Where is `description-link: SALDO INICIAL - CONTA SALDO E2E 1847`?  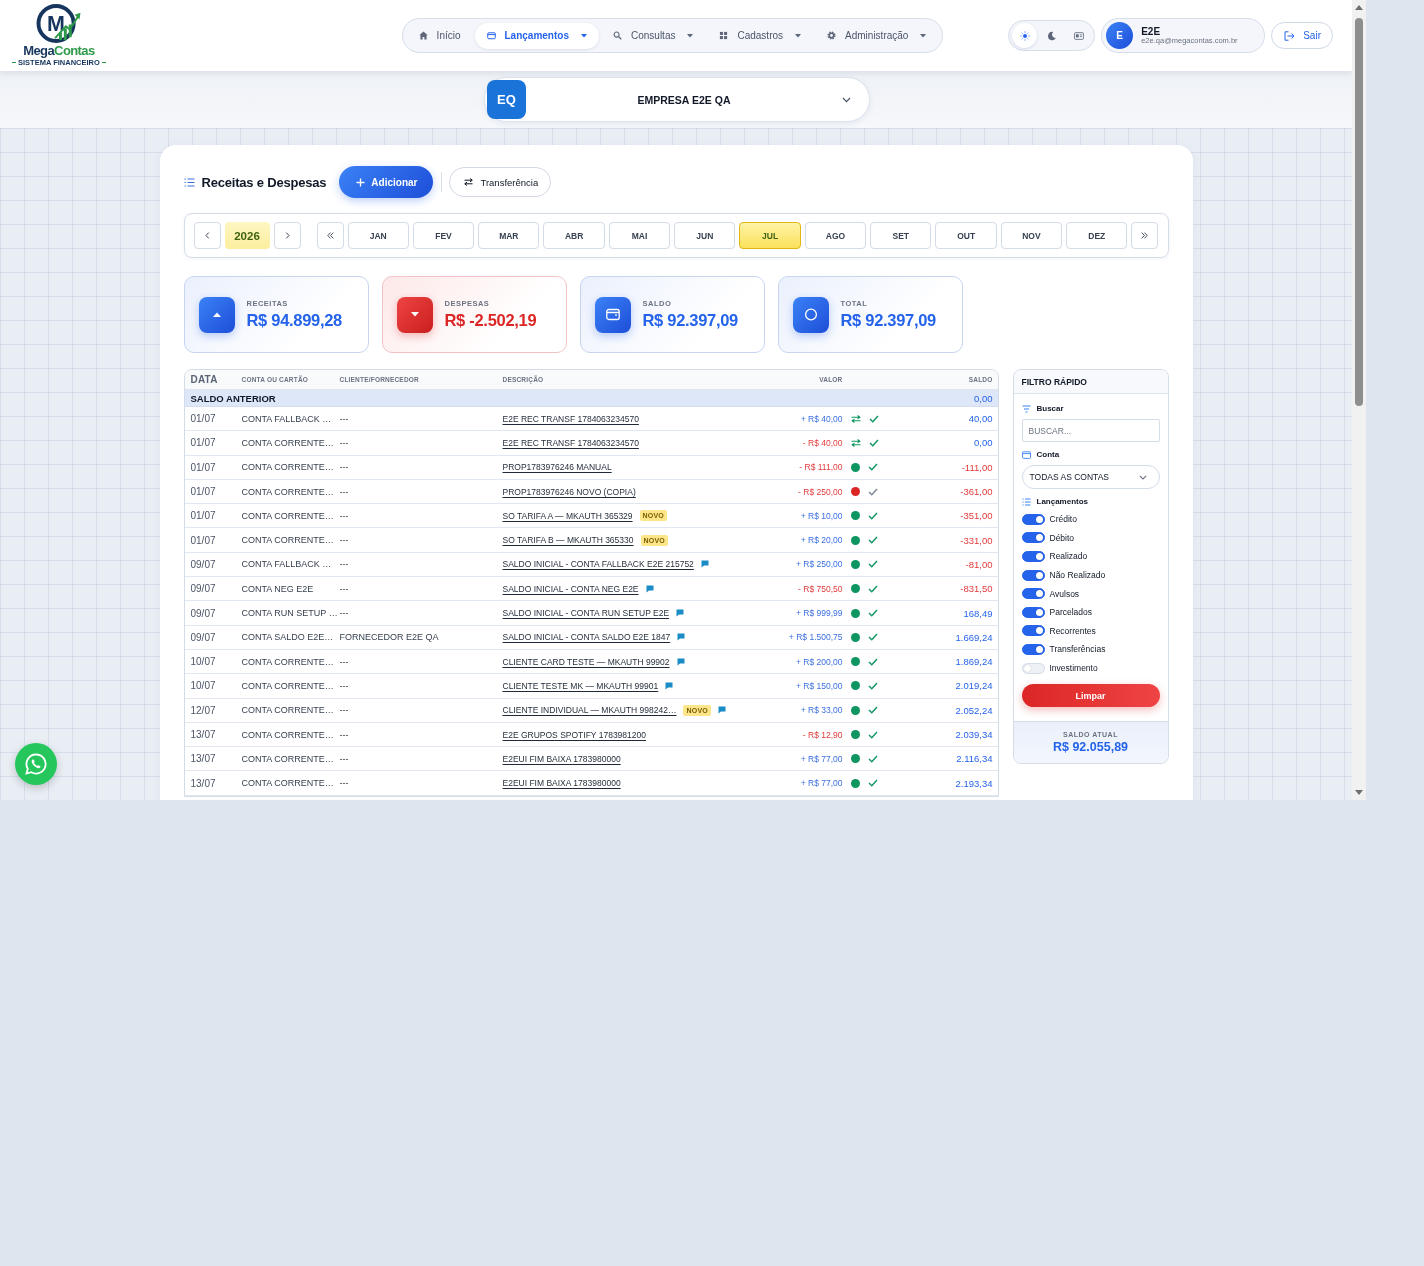
description-link: SALDO INICIAL - CONTA SALDO E2E 1847 is located at coordinates (586, 637).